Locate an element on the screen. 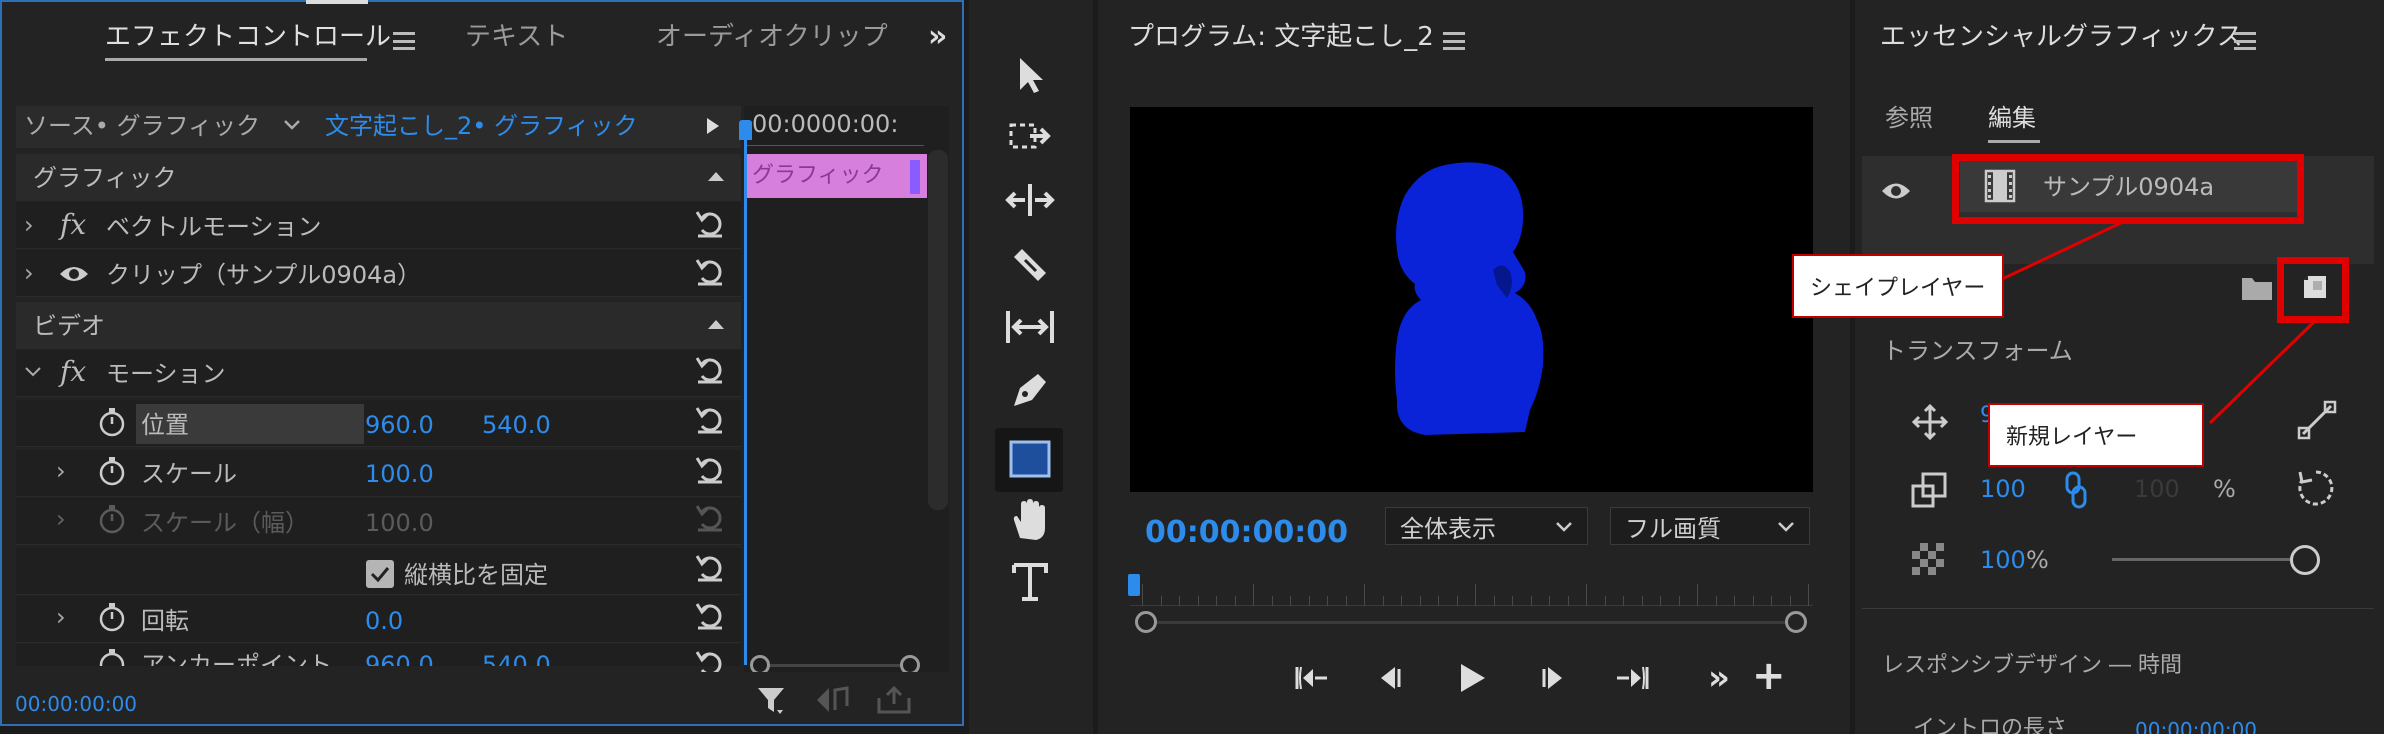 The image size is (2384, 734). new-layer-callout: 新規レイヤー is located at coordinates (2096, 435).